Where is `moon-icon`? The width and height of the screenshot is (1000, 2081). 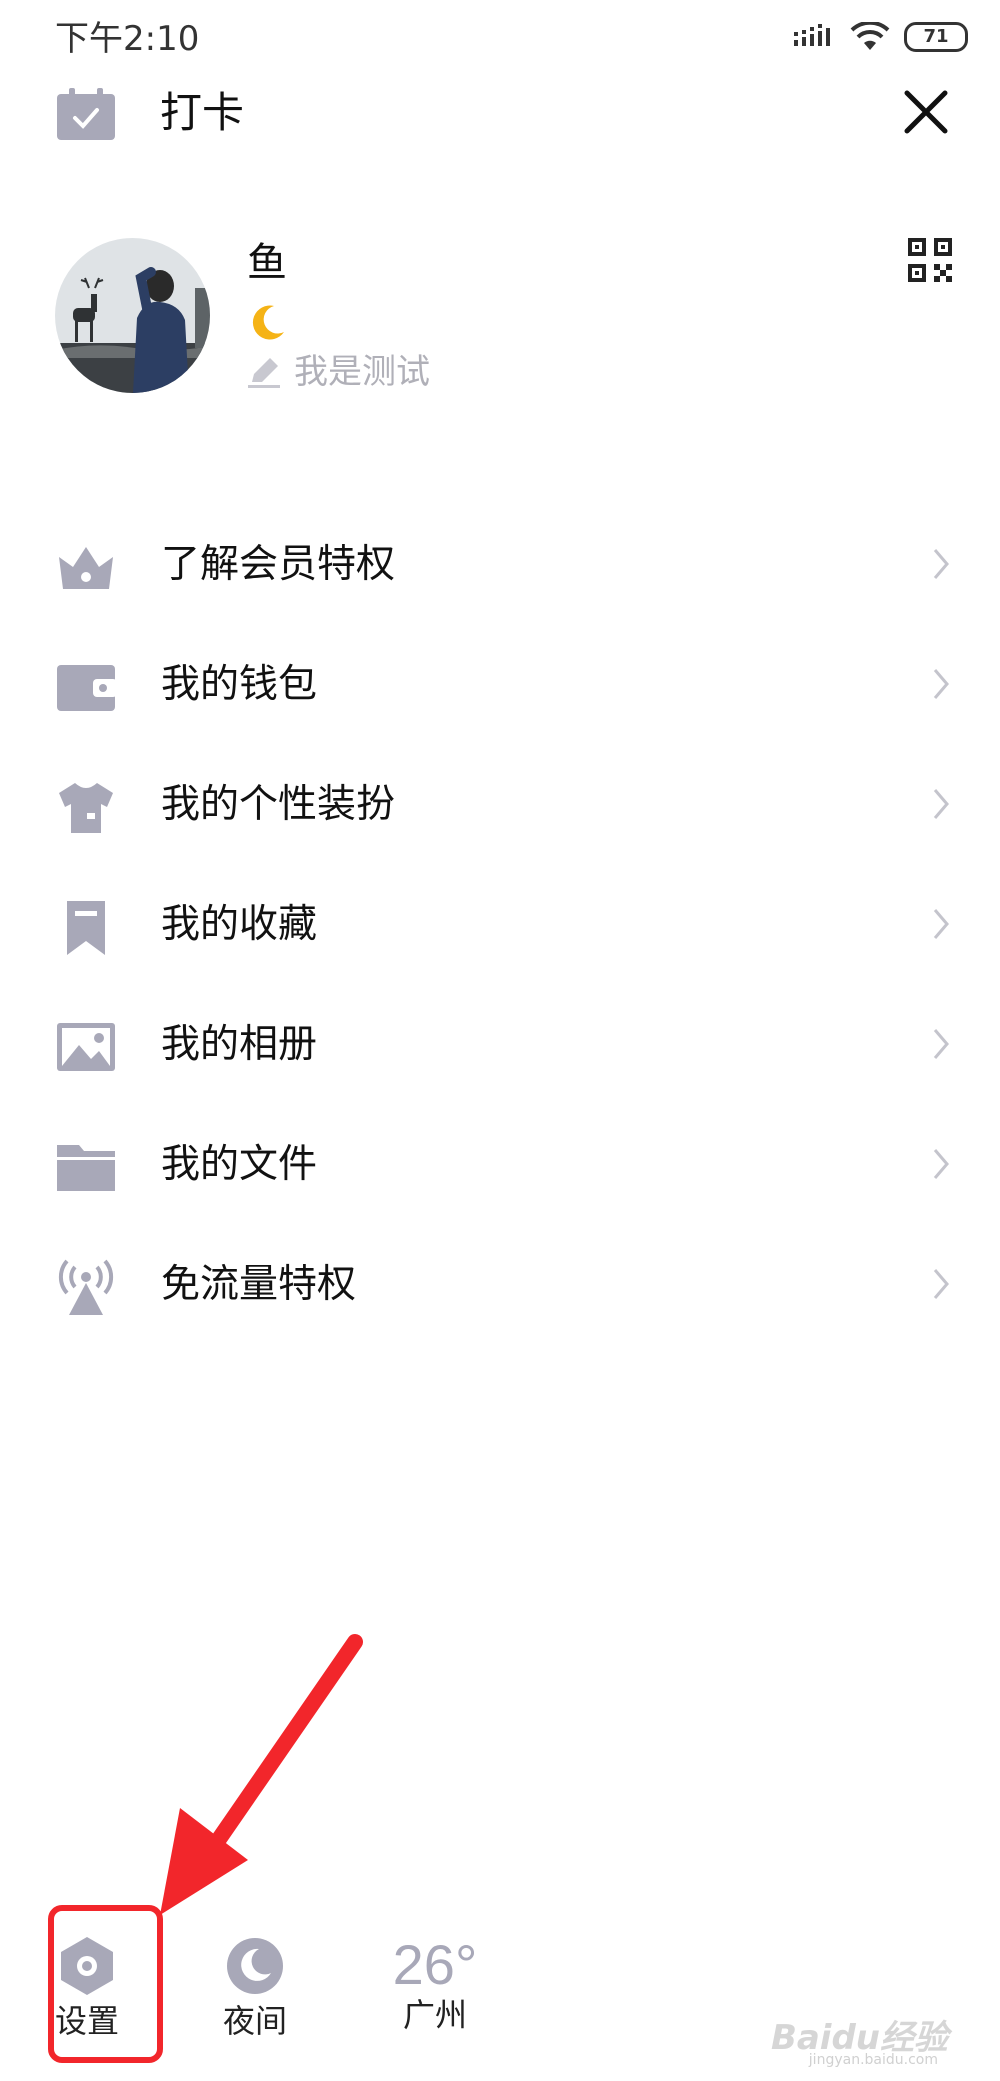 moon-icon is located at coordinates (255, 1966).